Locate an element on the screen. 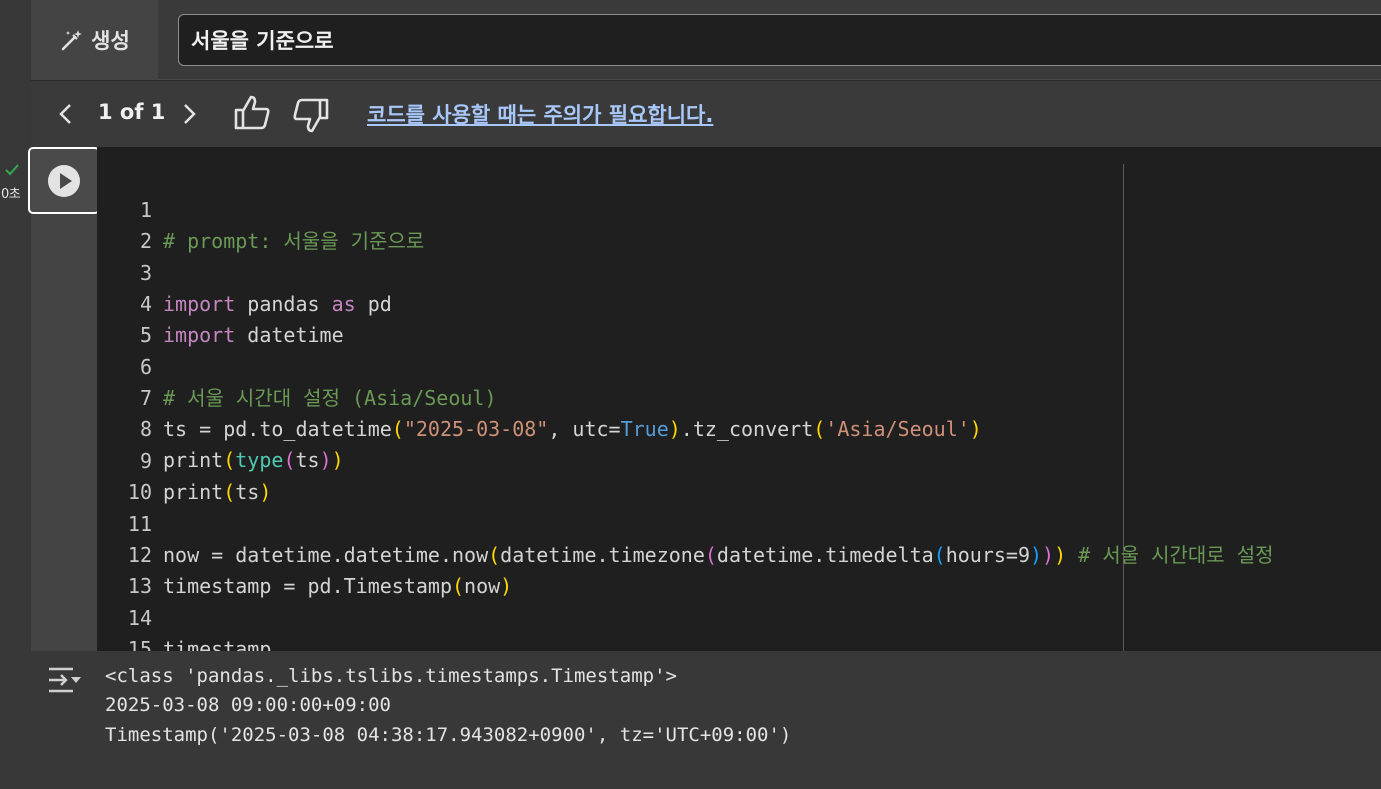 This screenshot has width=1381, height=789. run-column is located at coordinates (64, 399).